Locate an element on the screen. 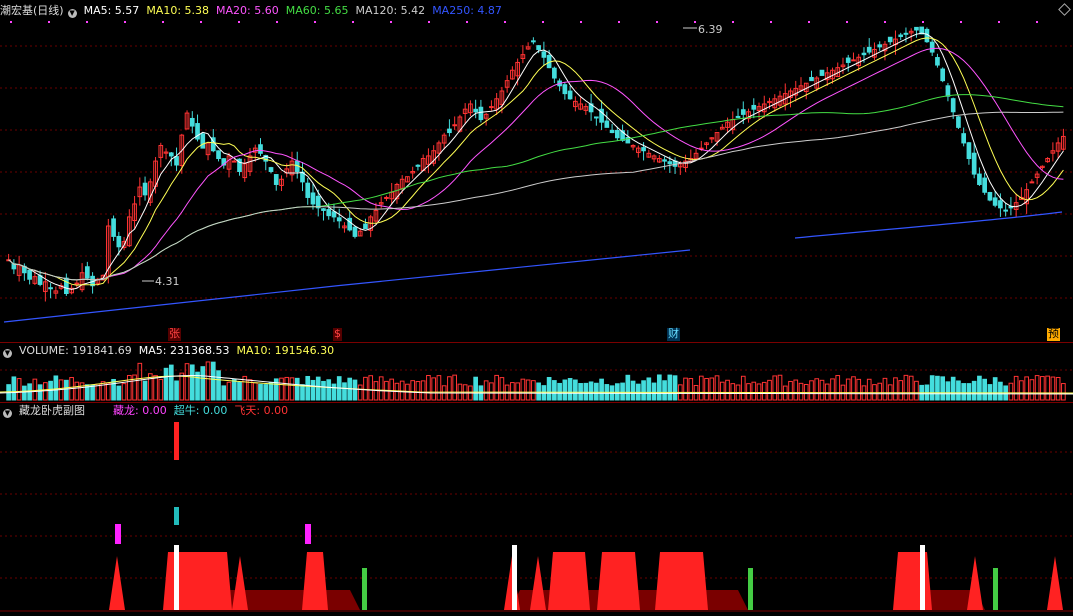  marker-cai: 财 is located at coordinates (673, 334).